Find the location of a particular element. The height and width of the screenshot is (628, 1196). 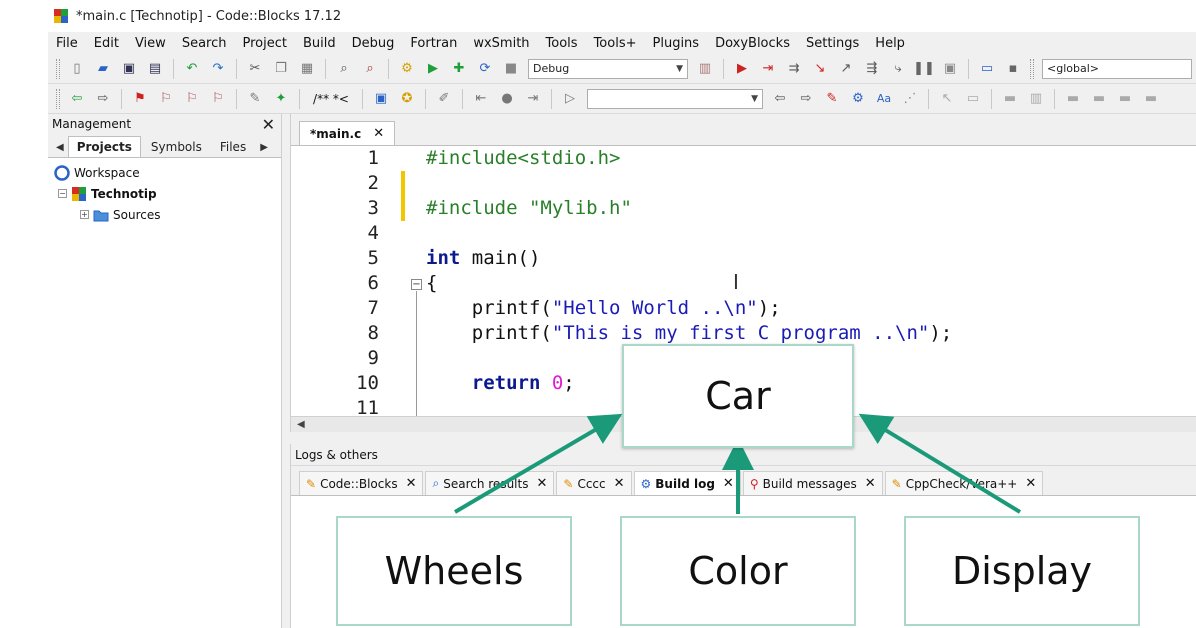

menu-help: Help is located at coordinates (890, 43).